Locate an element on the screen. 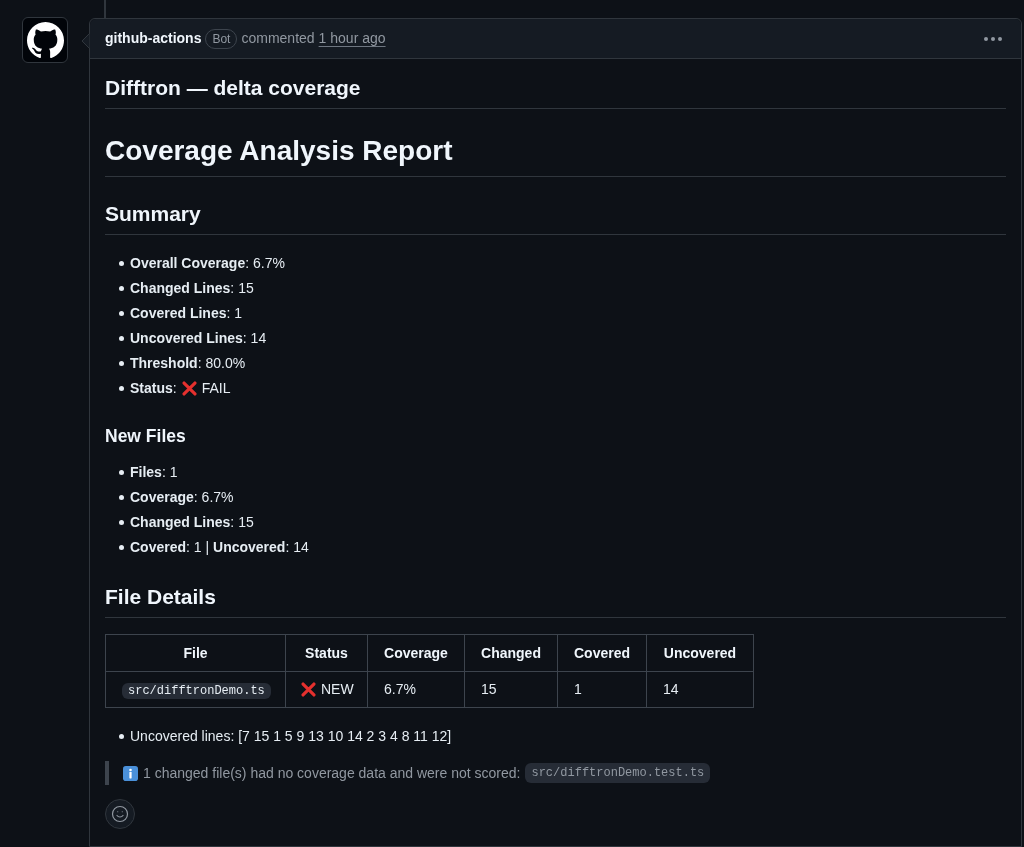 This screenshot has width=1024, height=847. author-link: github-actions is located at coordinates (153, 38).